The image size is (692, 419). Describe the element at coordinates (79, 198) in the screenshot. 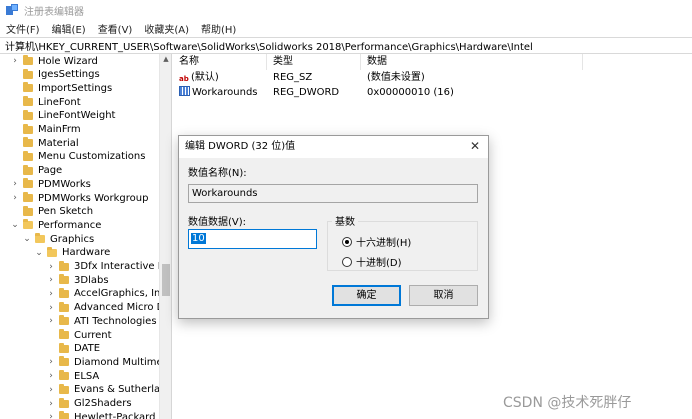

I see `tree-item: › PDMWorks Workgroup` at that location.